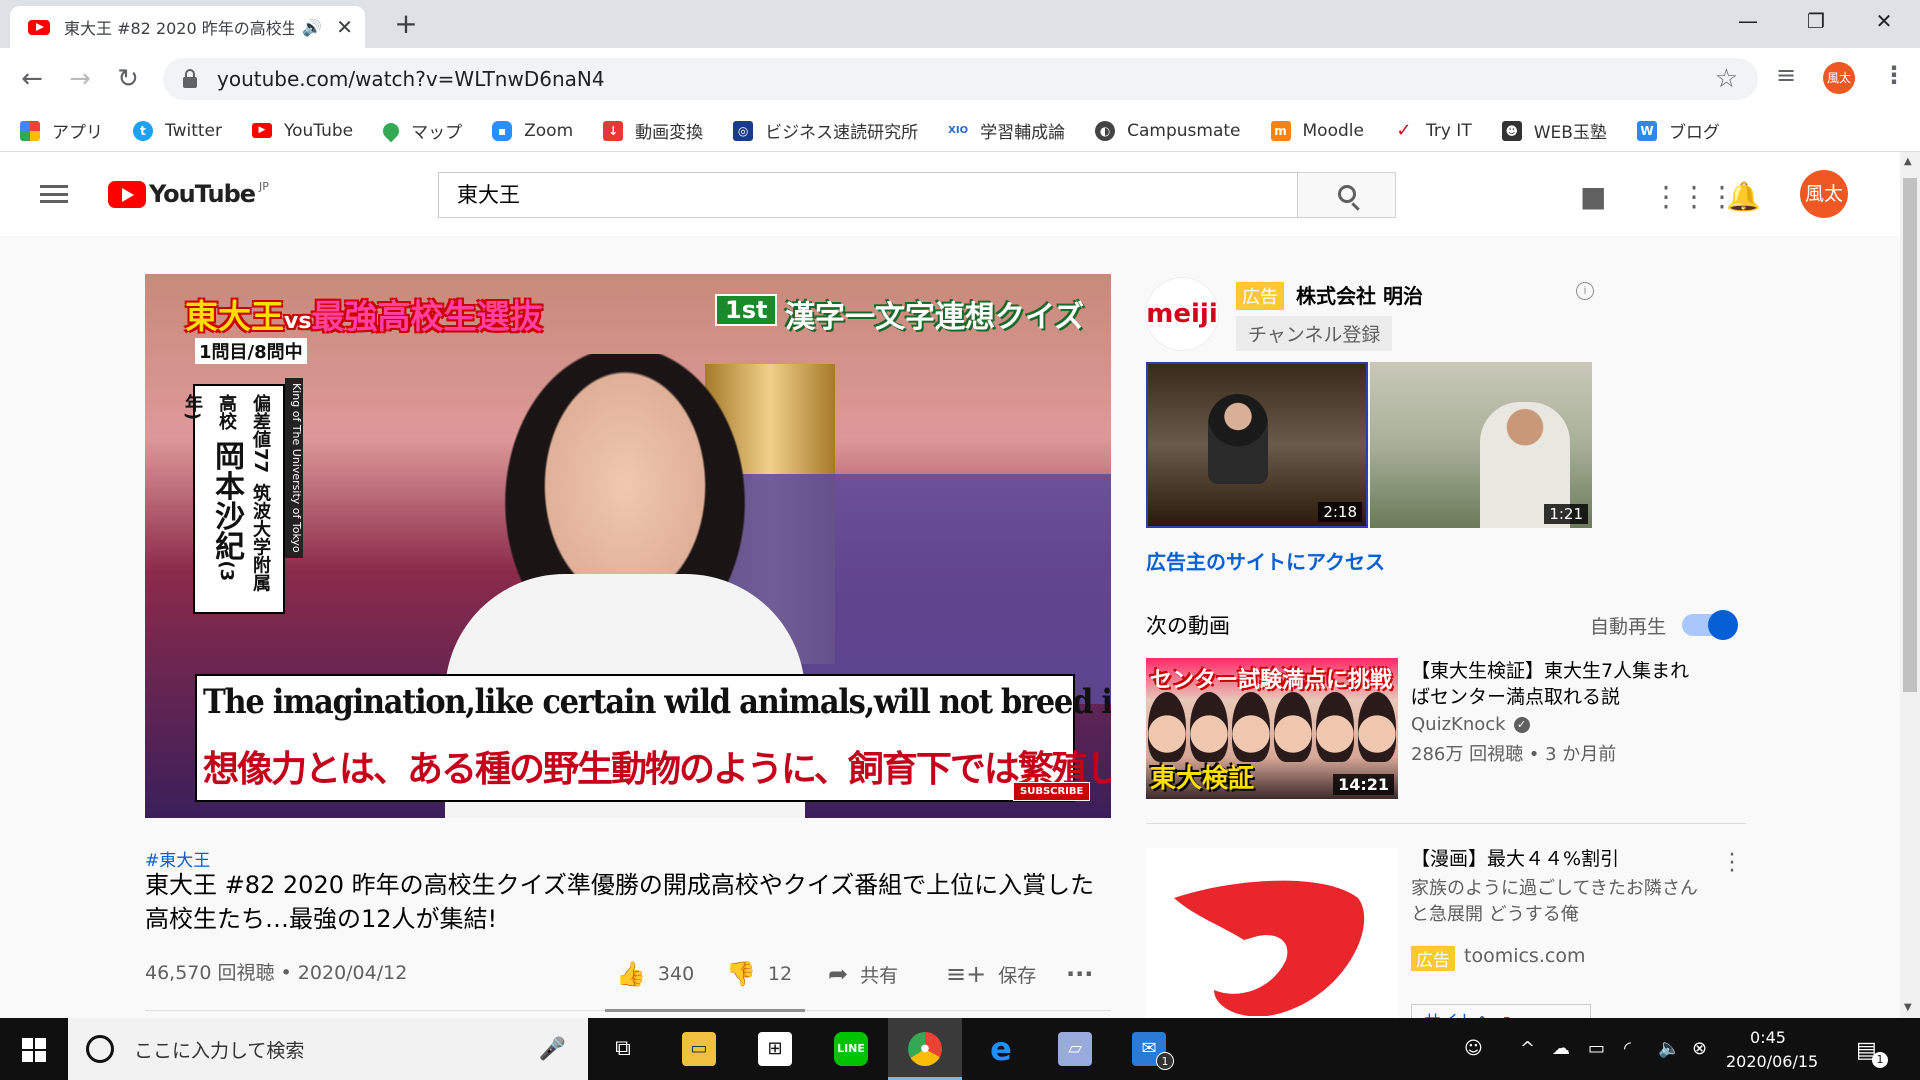 The width and height of the screenshot is (1920, 1080). Describe the element at coordinates (1272, 728) in the screenshot. I see `recommended-video-thumbnail: センター試験満点に挑戦 東大検証 14:21` at that location.